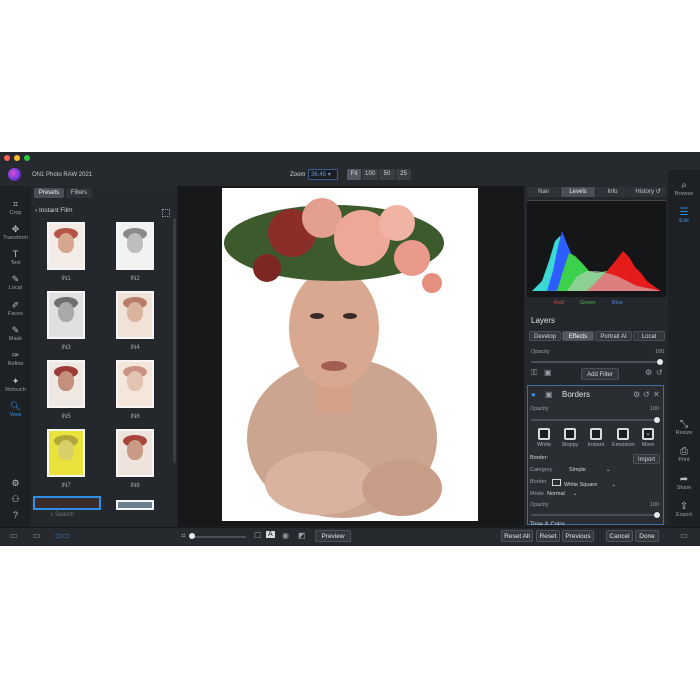 The height and width of the screenshot is (700, 700). Describe the element at coordinates (135, 453) in the screenshot. I see `preset-thumbnail-in8` at that location.